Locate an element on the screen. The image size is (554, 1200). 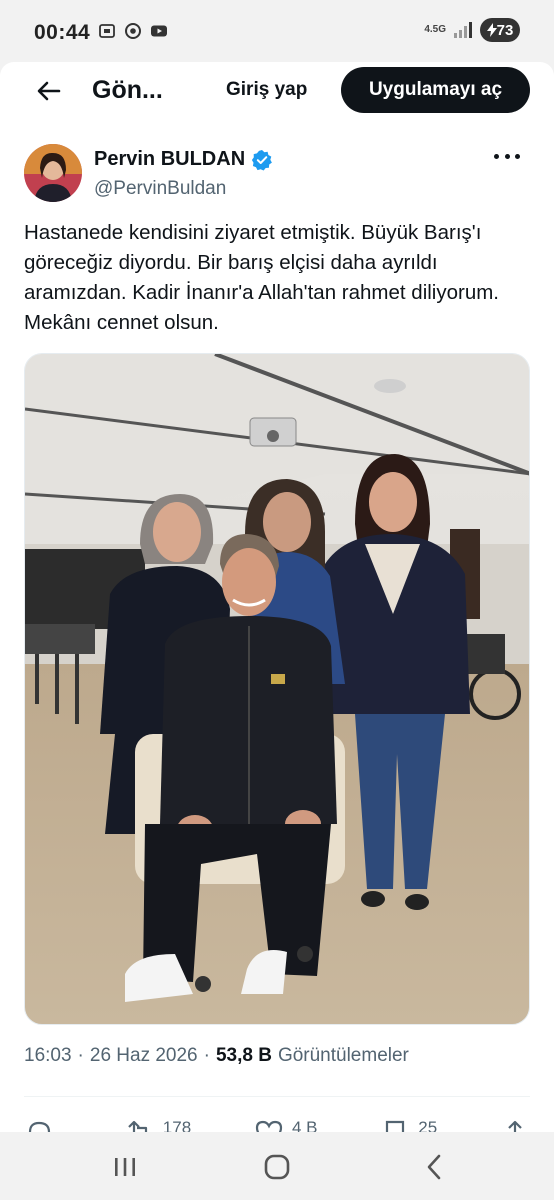
retweet-count: 178 is located at coordinates (177, 1125).